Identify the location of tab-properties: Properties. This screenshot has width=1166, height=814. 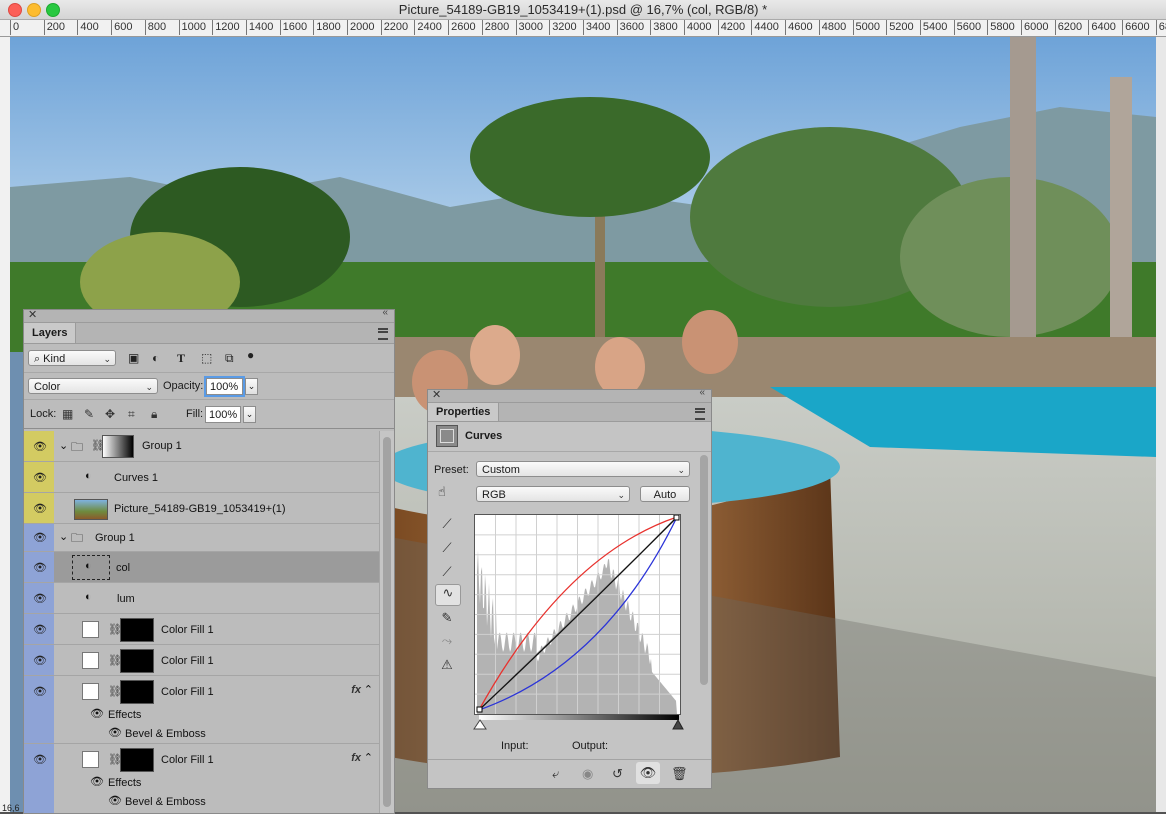
(464, 412).